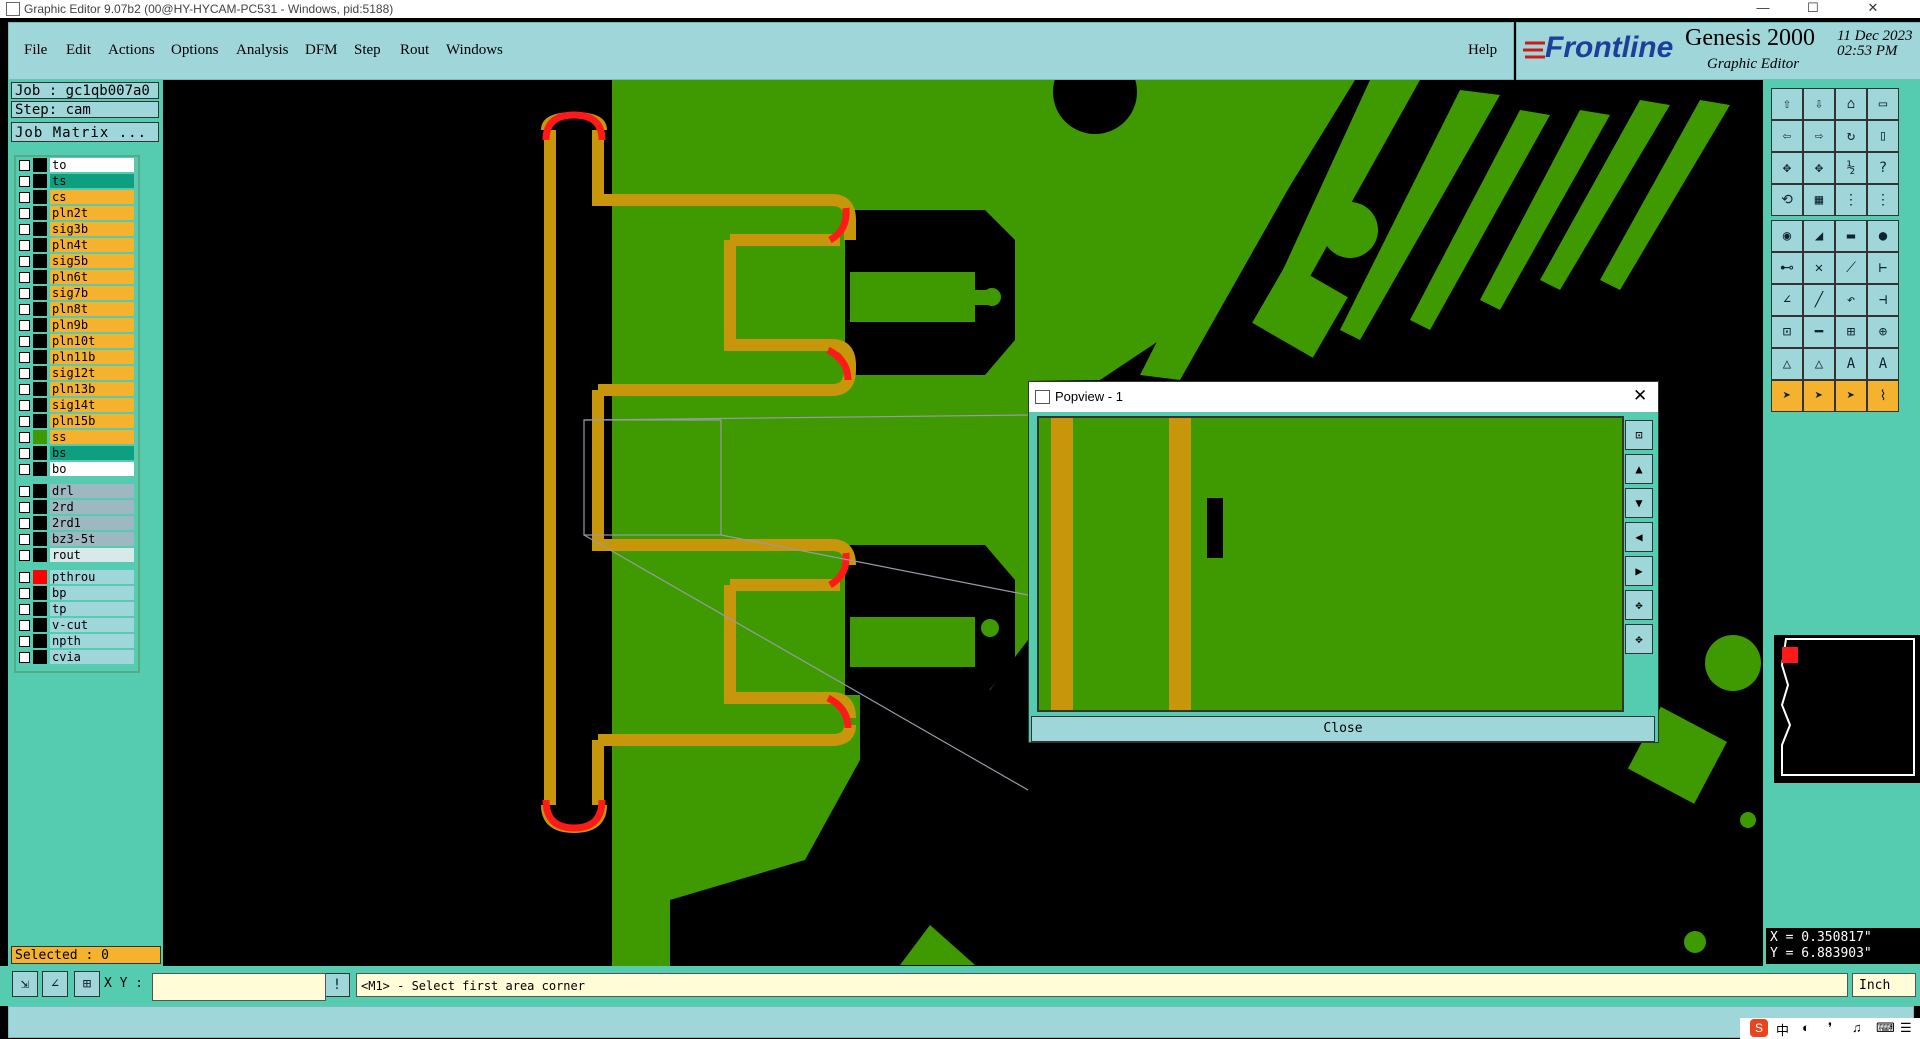  Describe the element at coordinates (92, 469) in the screenshot. I see `layer-name: bo` at that location.